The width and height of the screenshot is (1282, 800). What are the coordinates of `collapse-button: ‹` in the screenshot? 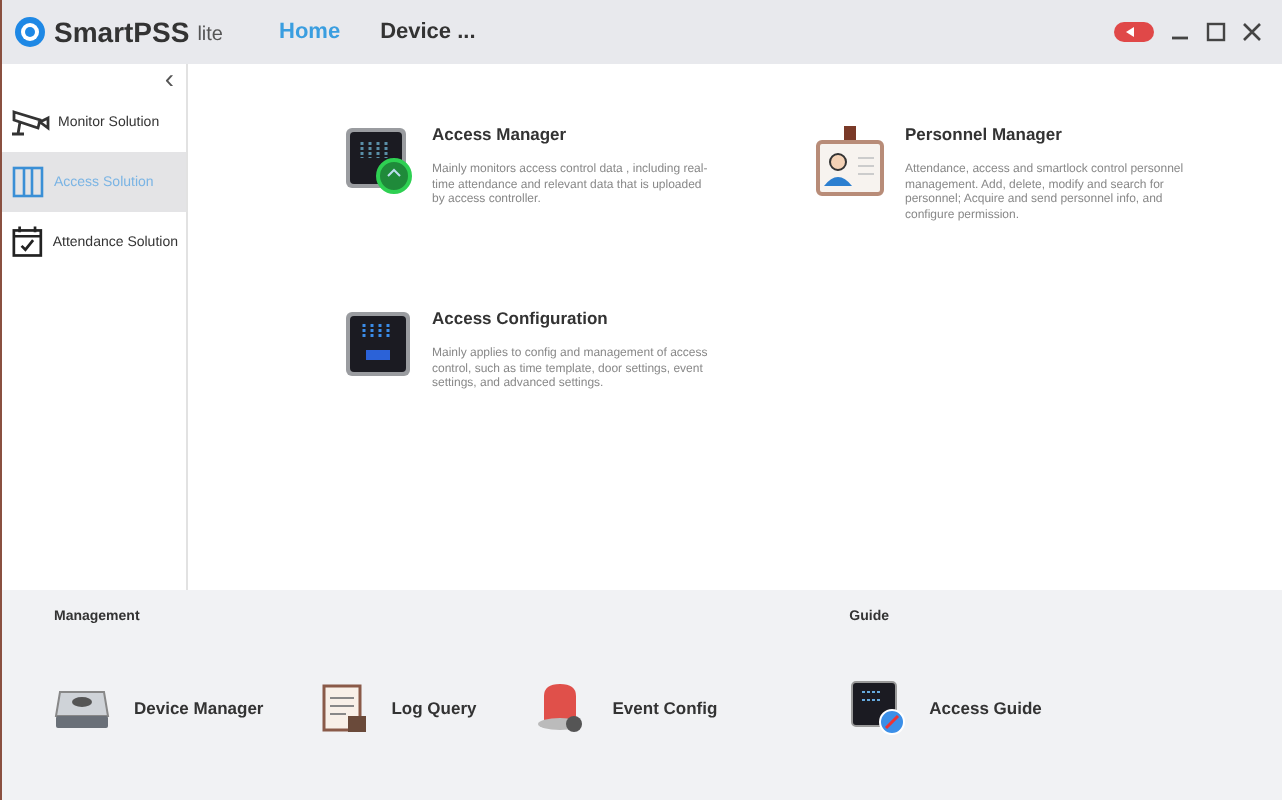 It's located at (169, 78).